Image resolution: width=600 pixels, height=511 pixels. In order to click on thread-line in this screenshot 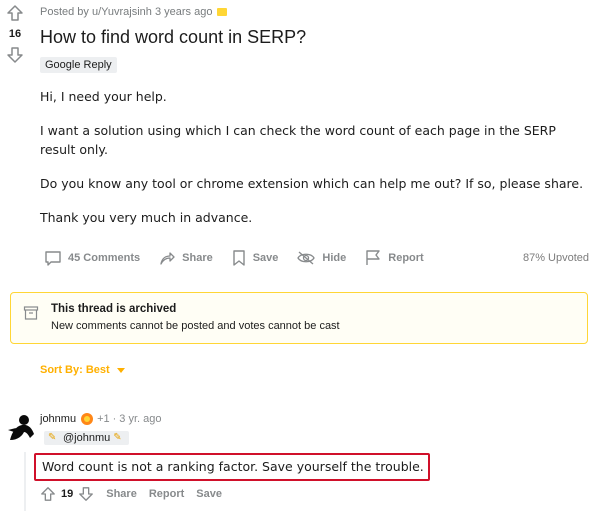, I will do `click(25, 481)`.